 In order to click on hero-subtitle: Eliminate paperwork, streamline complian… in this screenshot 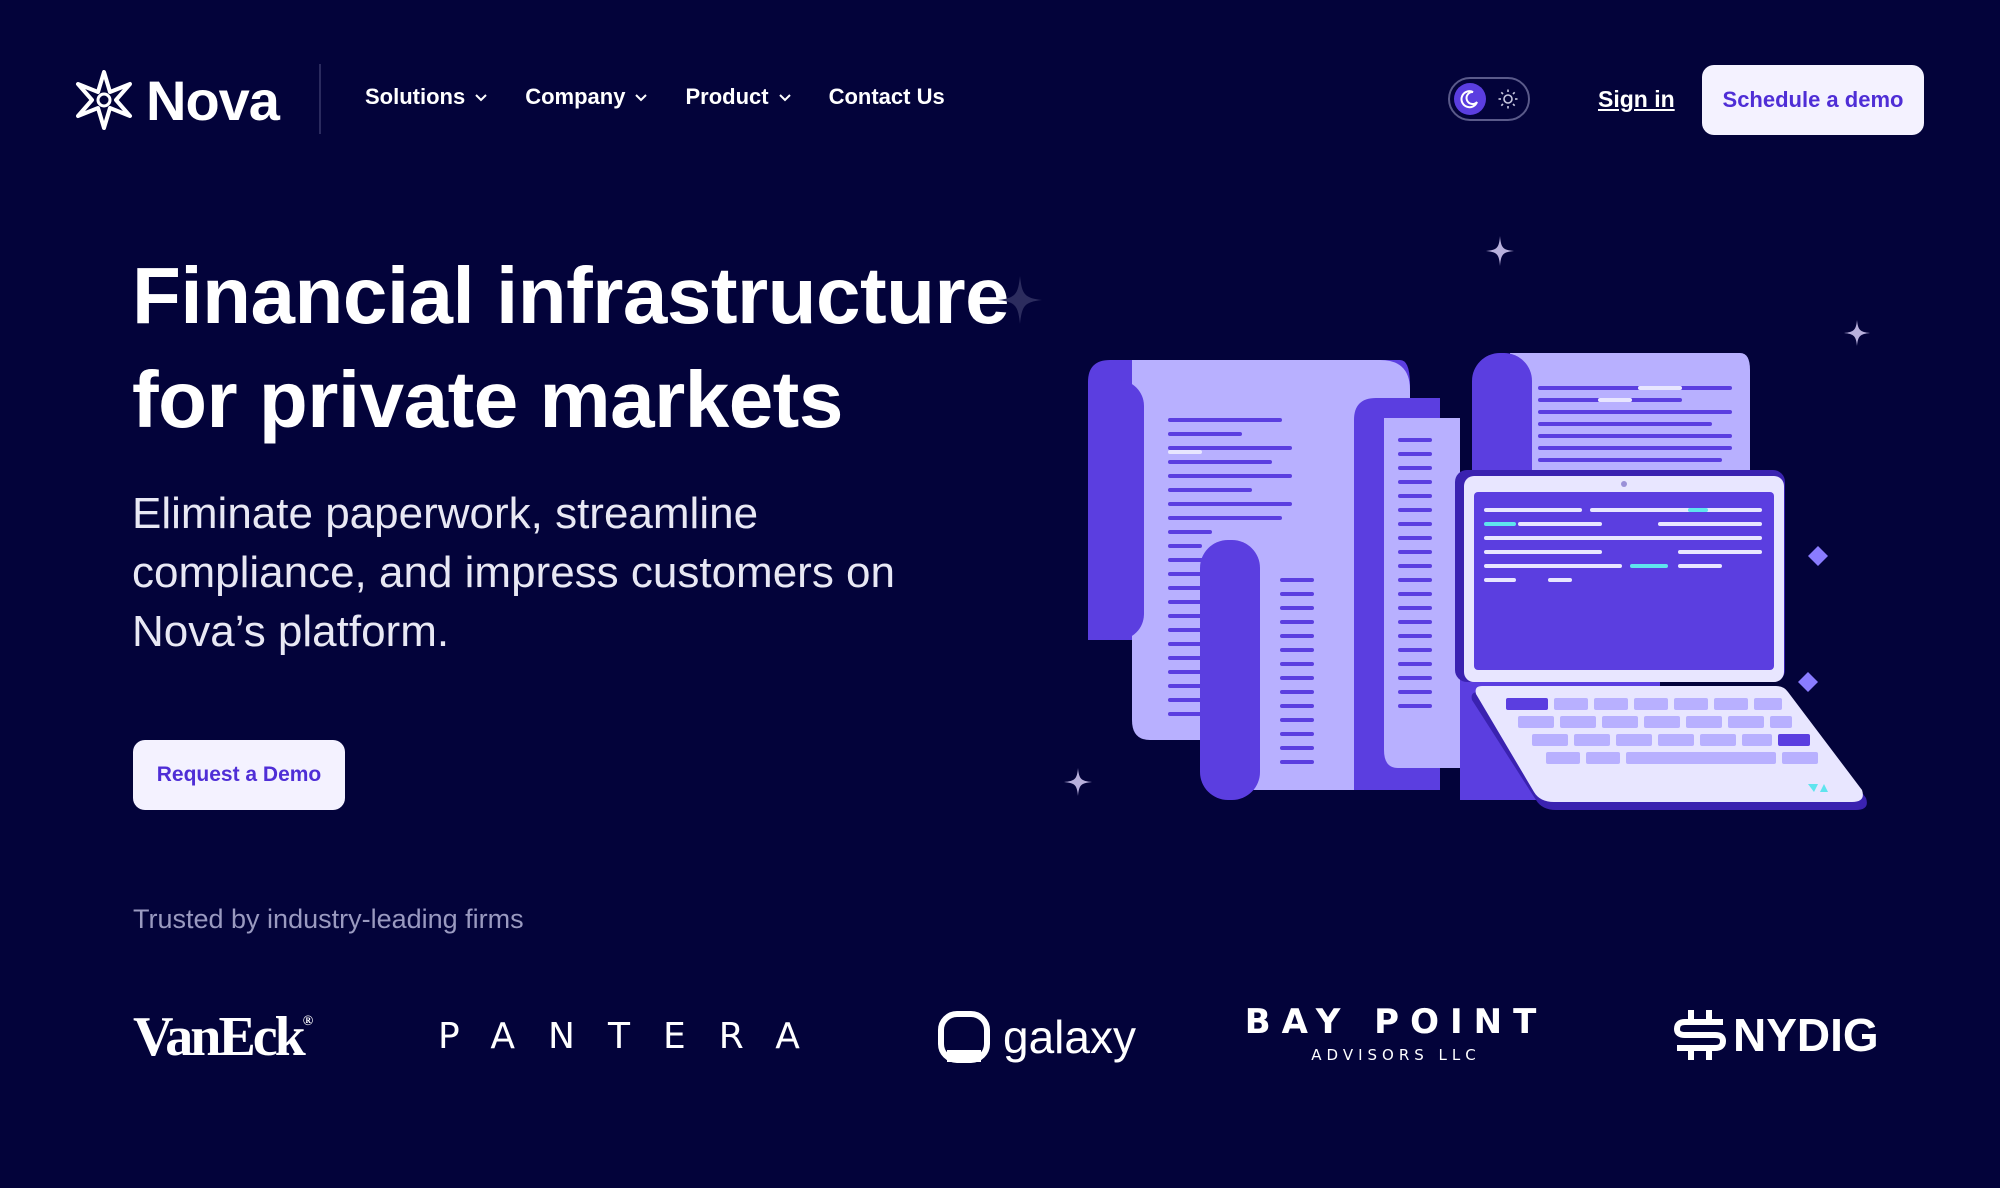, I will do `click(513, 572)`.